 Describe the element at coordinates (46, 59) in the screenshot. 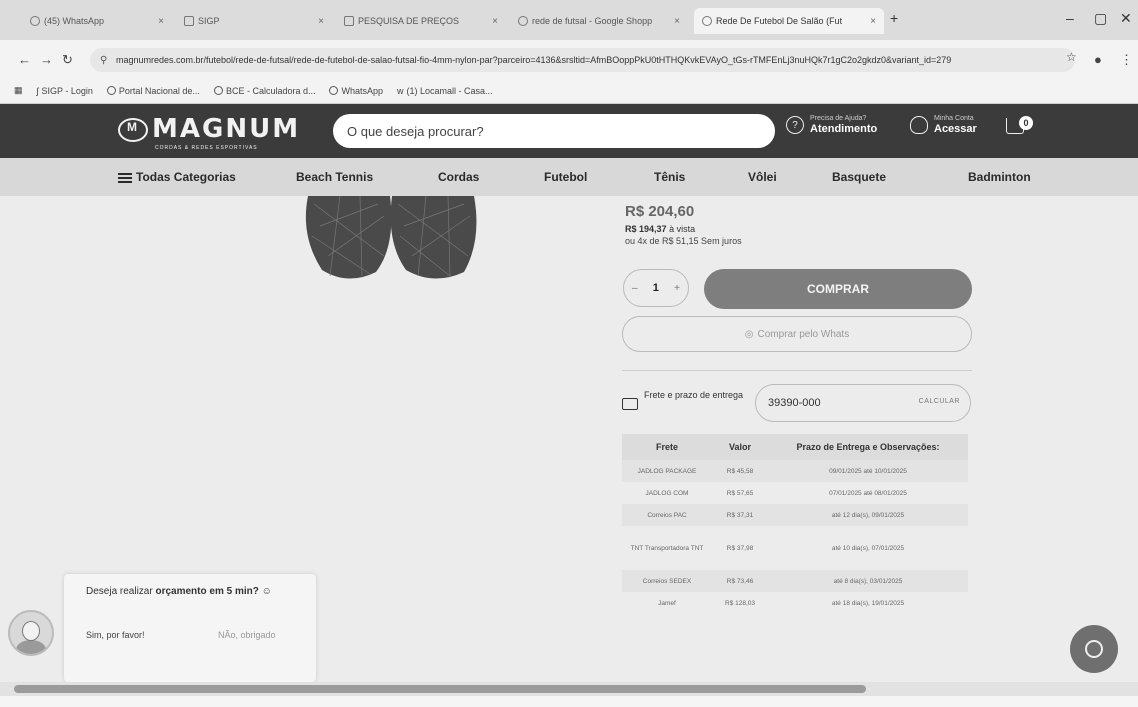

I see `forward-button: →` at that location.